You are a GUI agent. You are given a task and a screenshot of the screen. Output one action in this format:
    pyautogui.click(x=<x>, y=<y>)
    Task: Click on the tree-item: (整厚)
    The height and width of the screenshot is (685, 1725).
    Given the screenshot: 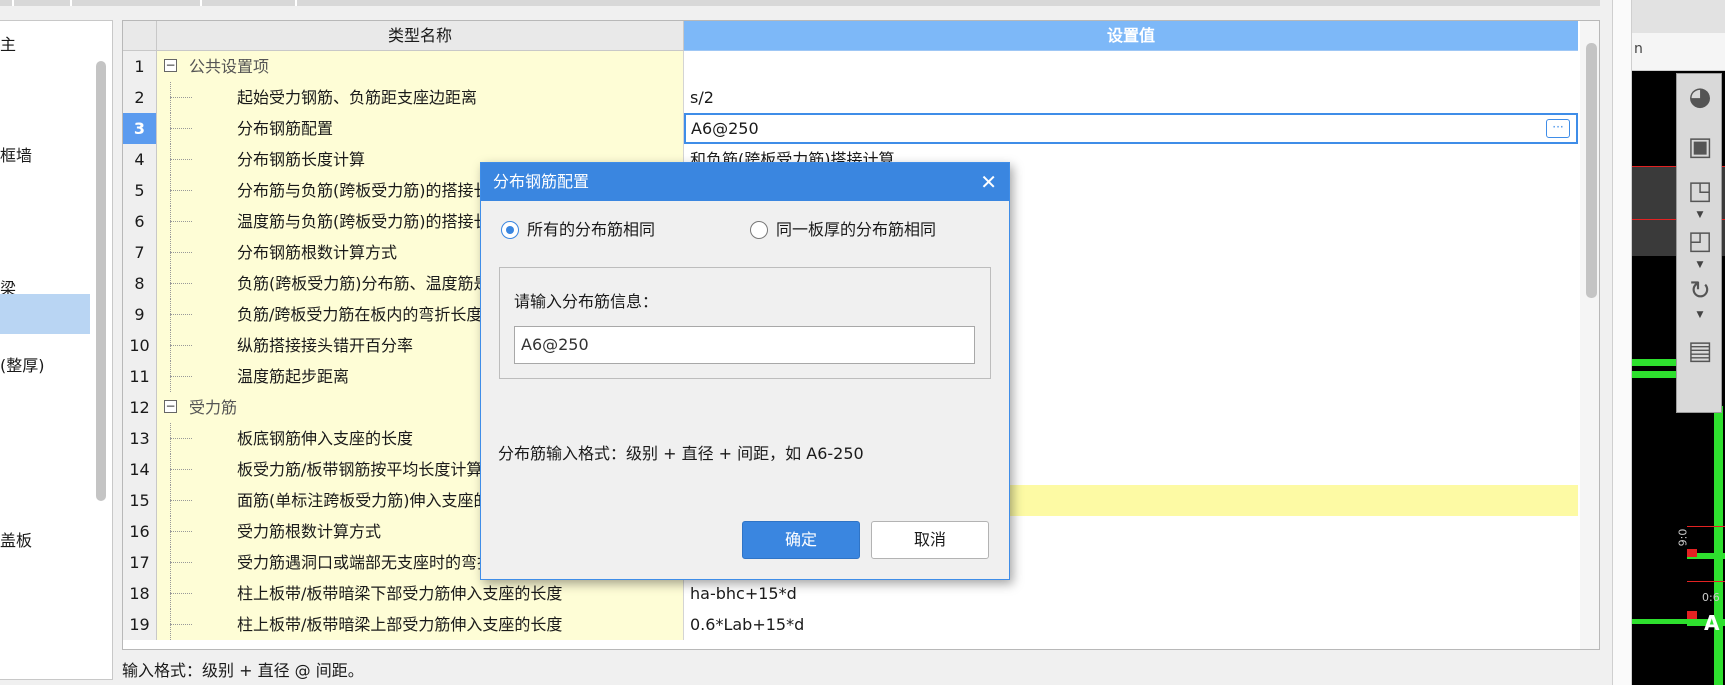 What is the action you would take?
    pyautogui.click(x=45, y=366)
    